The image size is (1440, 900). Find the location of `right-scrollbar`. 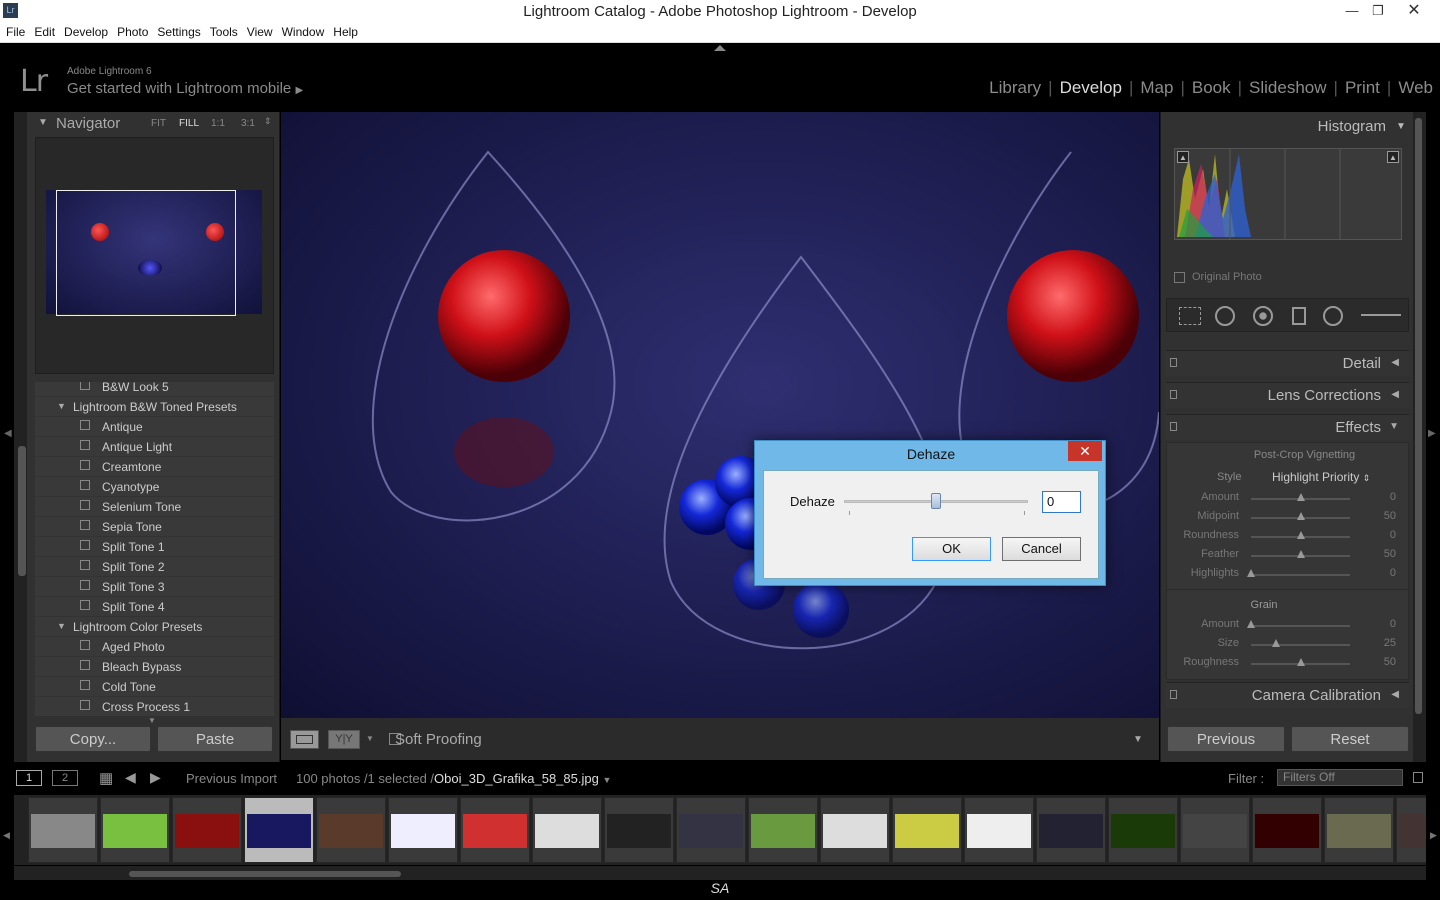

right-scrollbar is located at coordinates (1418, 416).